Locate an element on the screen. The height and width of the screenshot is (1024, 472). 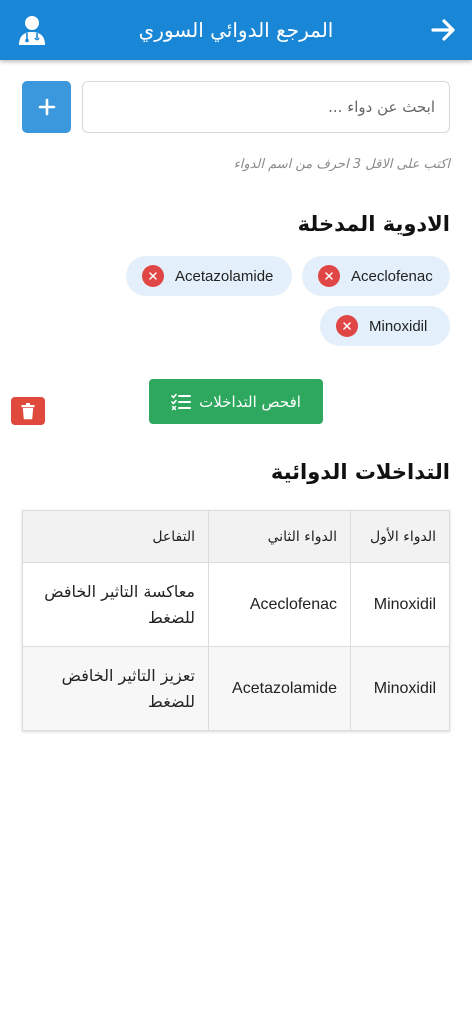
drug-chip-label: Minoxidil is located at coordinates (398, 326).